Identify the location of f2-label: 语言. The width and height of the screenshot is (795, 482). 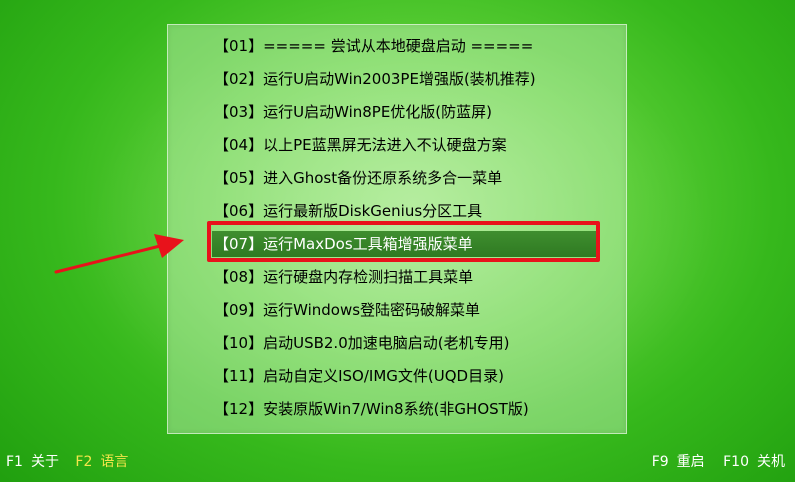
(114, 462).